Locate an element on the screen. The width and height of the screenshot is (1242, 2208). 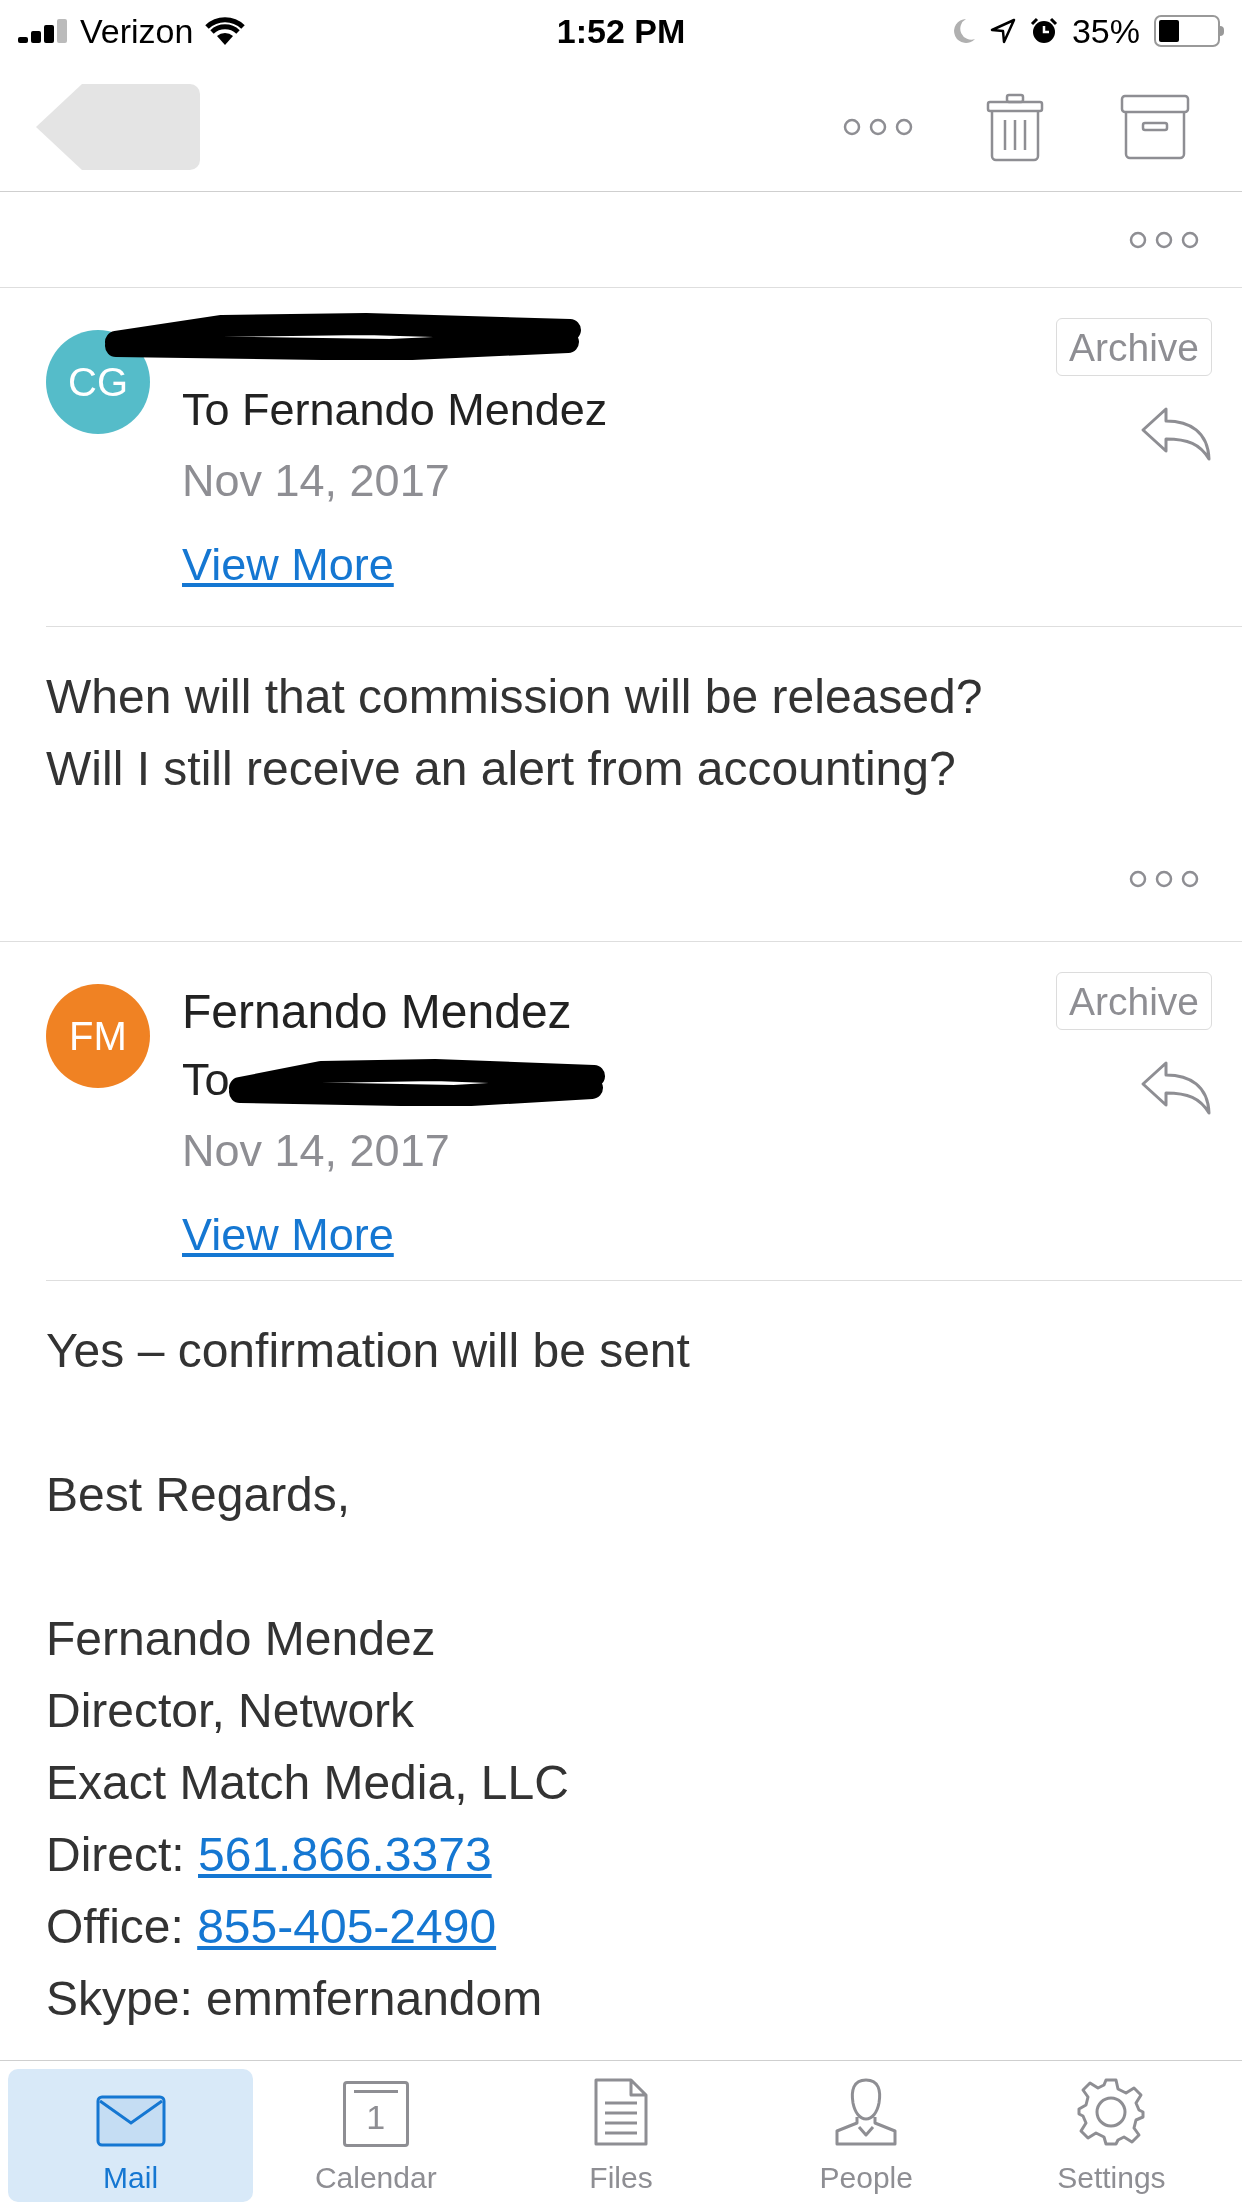
body-text: Best Regards, is located at coordinates (199, 1495).